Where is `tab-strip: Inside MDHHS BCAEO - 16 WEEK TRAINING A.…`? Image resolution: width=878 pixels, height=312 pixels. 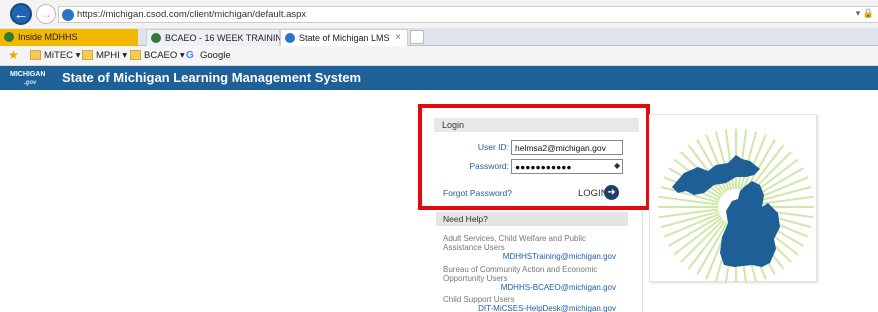 tab-strip: Inside MDHHS BCAEO - 16 WEEK TRAINING A.… is located at coordinates (439, 37).